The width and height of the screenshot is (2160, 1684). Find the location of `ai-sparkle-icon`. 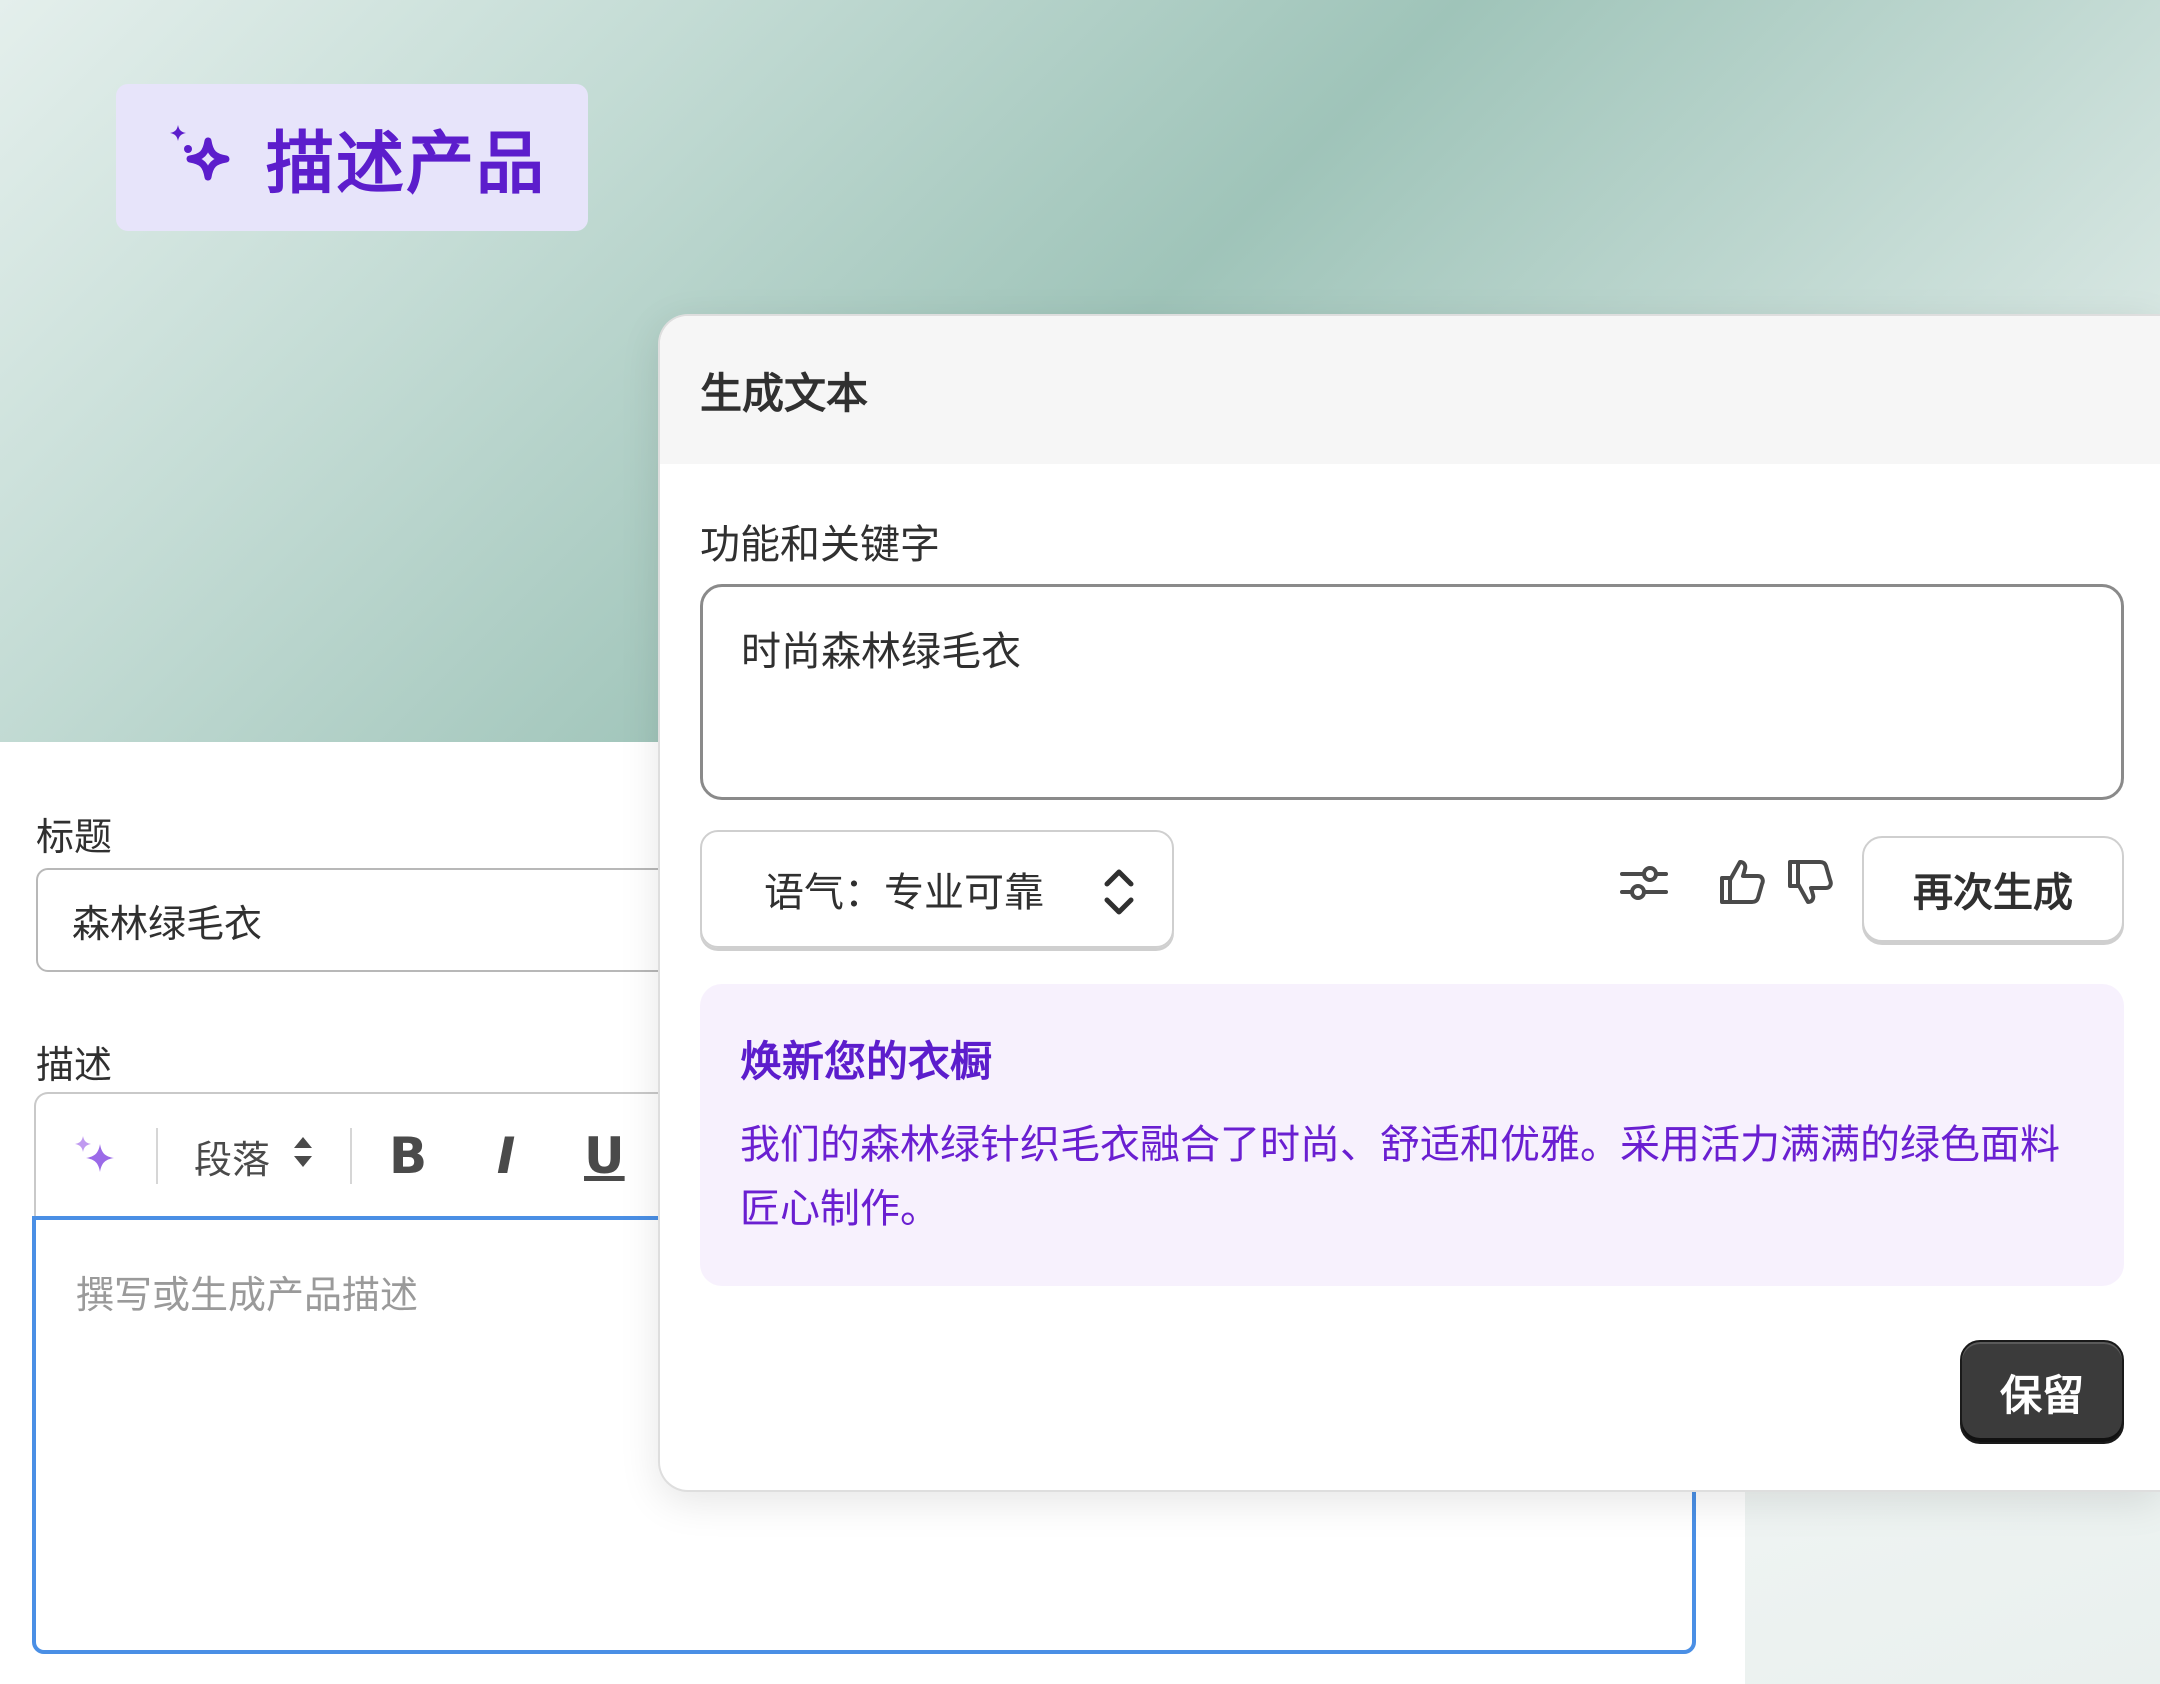

ai-sparkle-icon is located at coordinates (96, 1156).